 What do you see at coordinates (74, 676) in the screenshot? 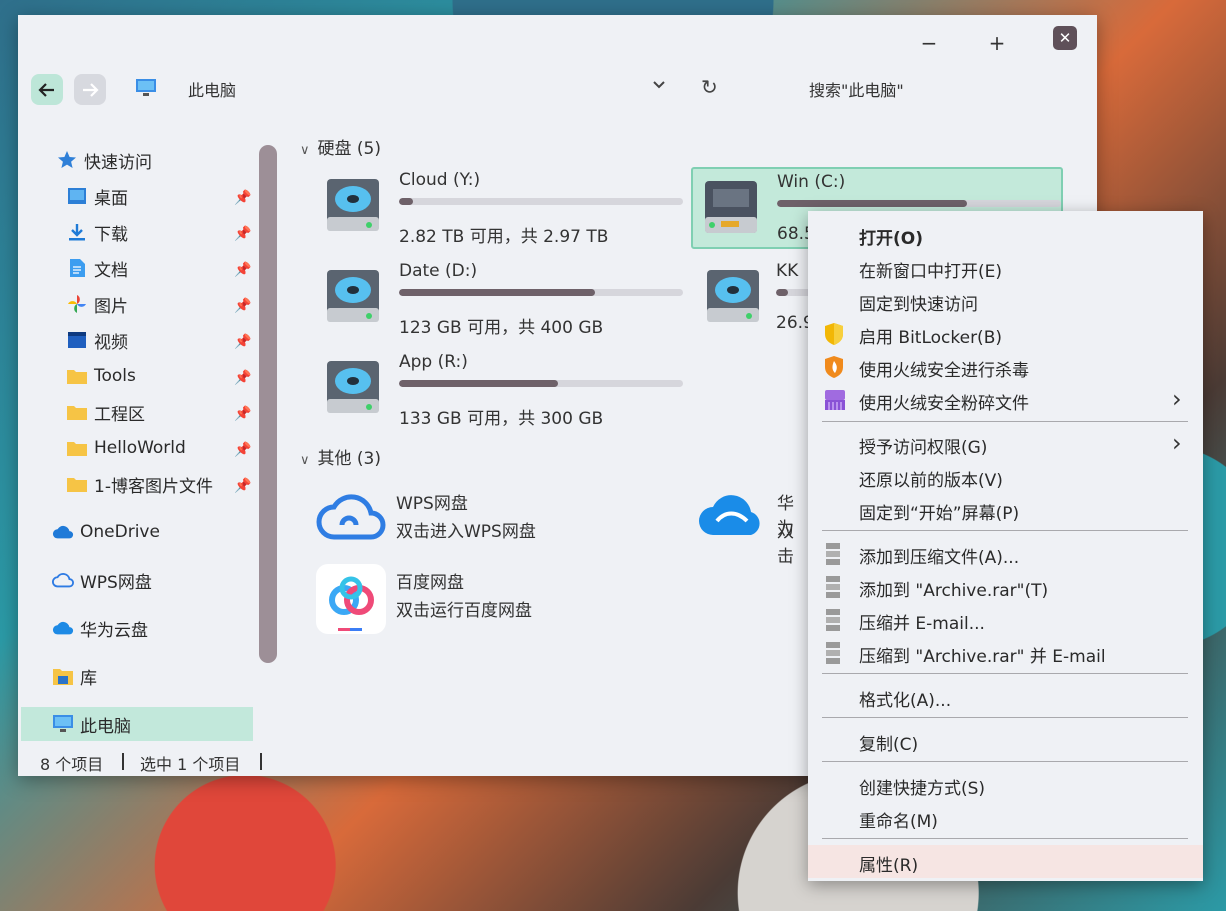
I see `sidebar-item-library: 库` at bounding box center [74, 676].